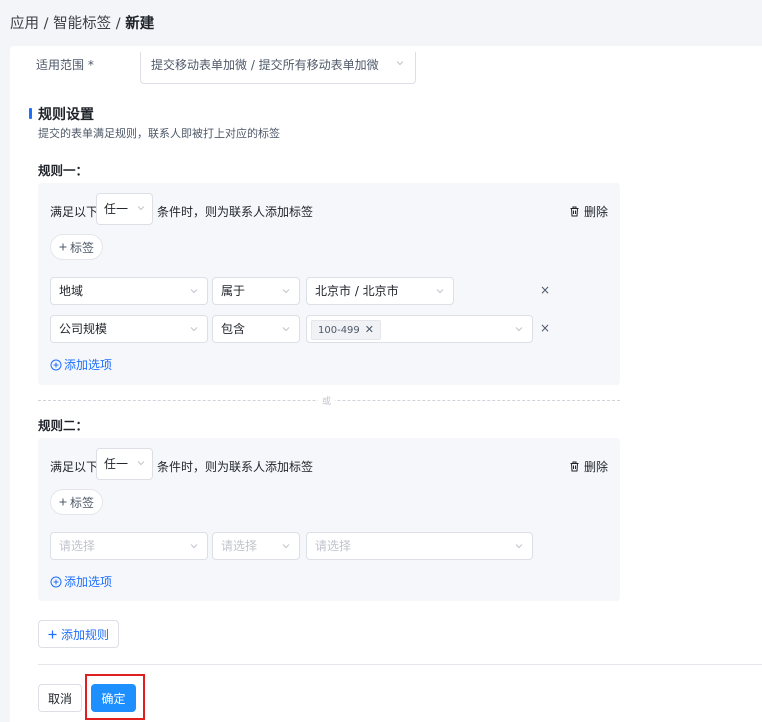 This screenshot has height=722, width=762. I want to click on operator-value: 属于, so click(233, 291).